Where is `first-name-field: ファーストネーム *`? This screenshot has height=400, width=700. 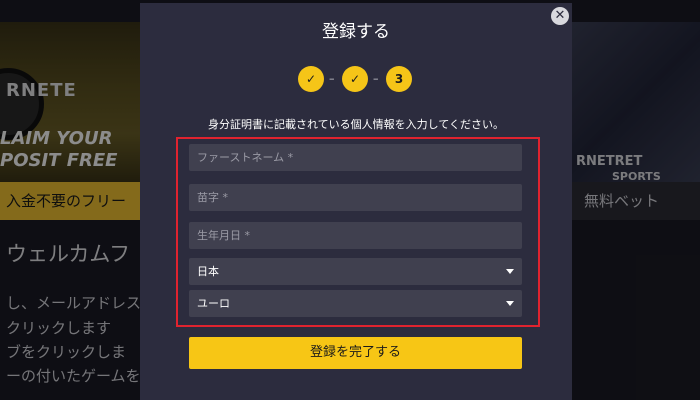
first-name-field: ファーストネーム * is located at coordinates (355, 157).